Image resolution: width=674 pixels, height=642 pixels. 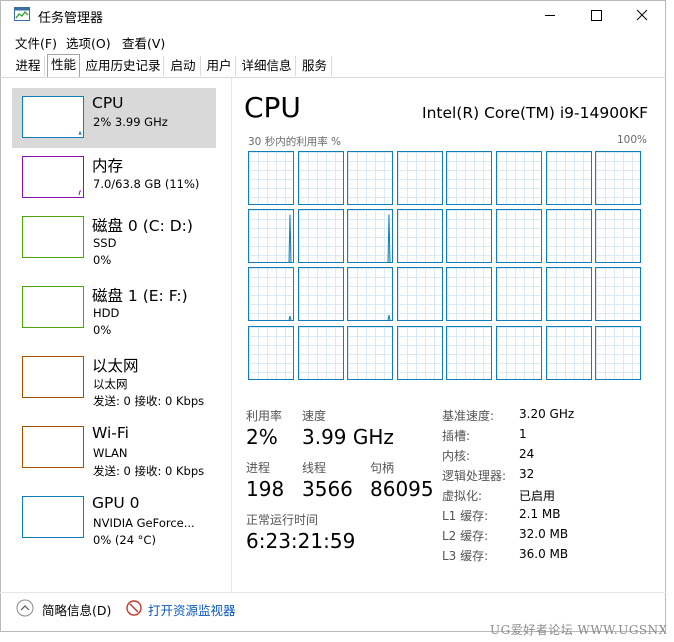 I want to click on menu-file: 文件(F), so click(x=36, y=42).